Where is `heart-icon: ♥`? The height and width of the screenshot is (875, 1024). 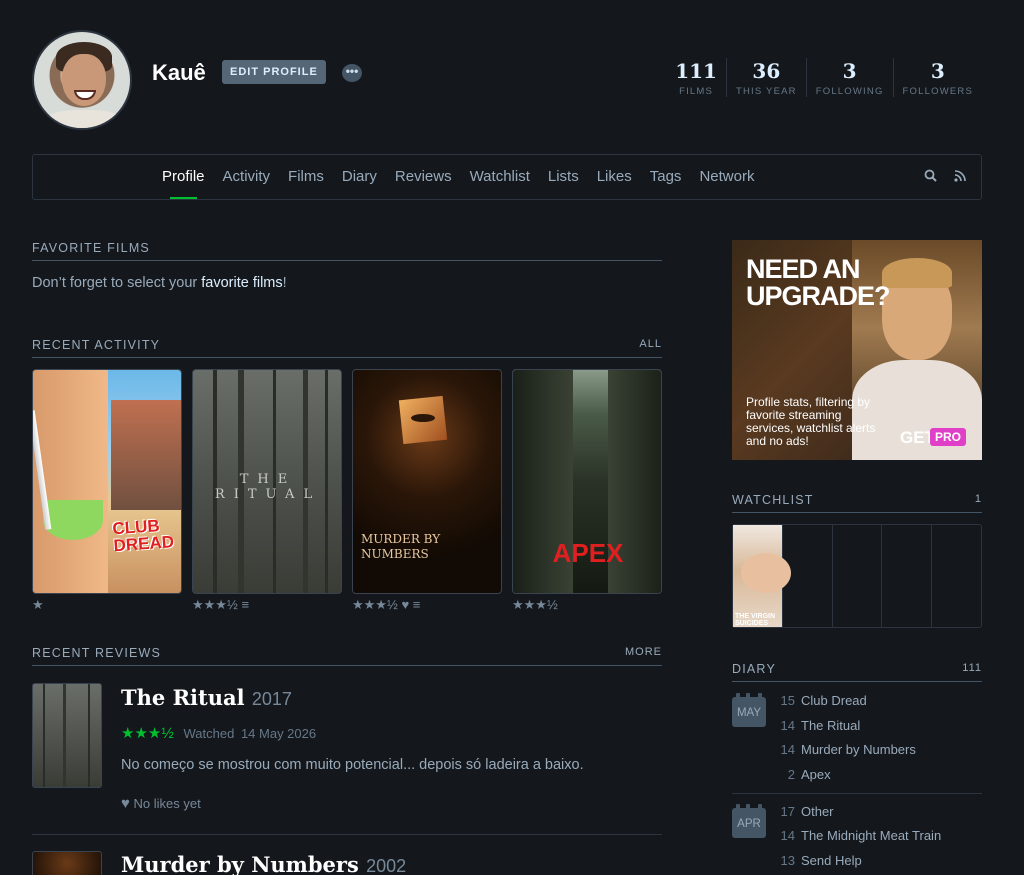
heart-icon: ♥ is located at coordinates (125, 803).